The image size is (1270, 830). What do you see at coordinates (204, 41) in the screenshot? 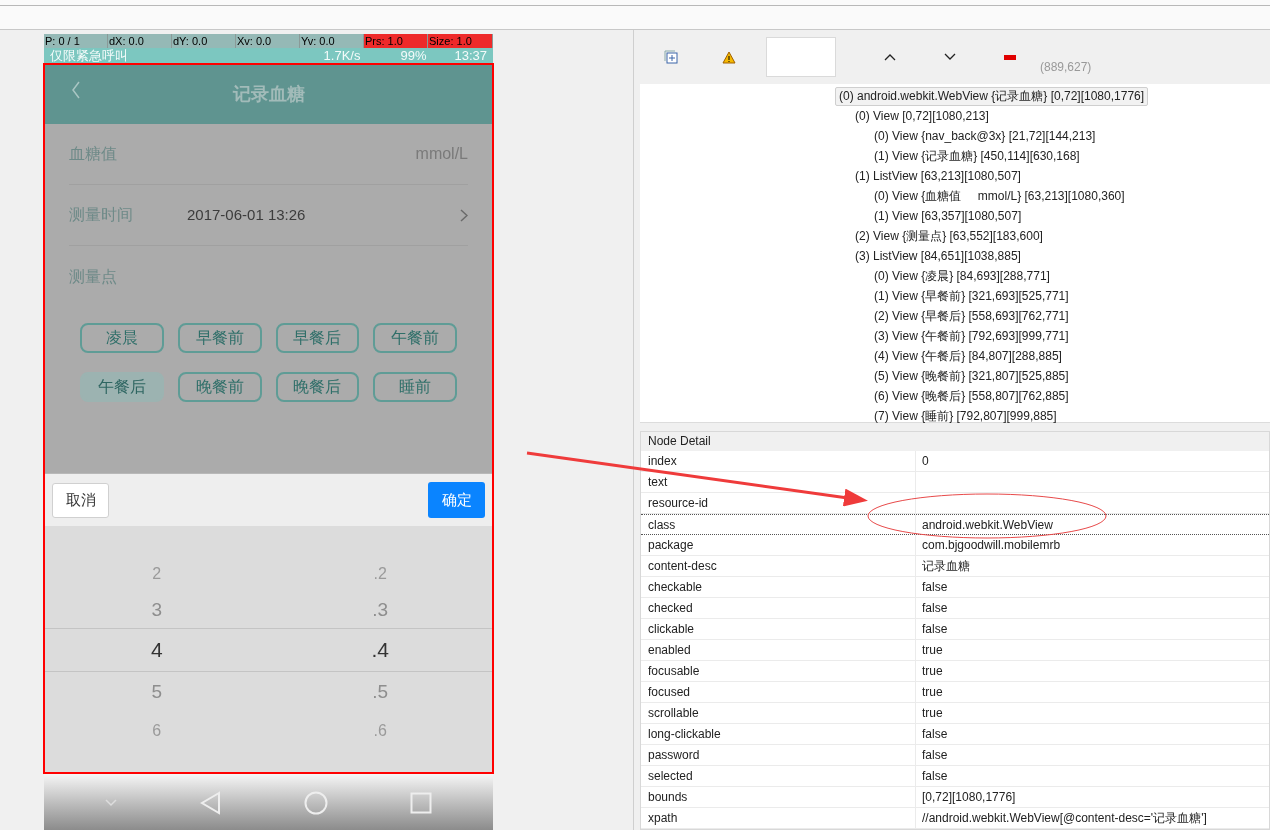
I see `pointer-readout: dY: 0.0` at bounding box center [204, 41].